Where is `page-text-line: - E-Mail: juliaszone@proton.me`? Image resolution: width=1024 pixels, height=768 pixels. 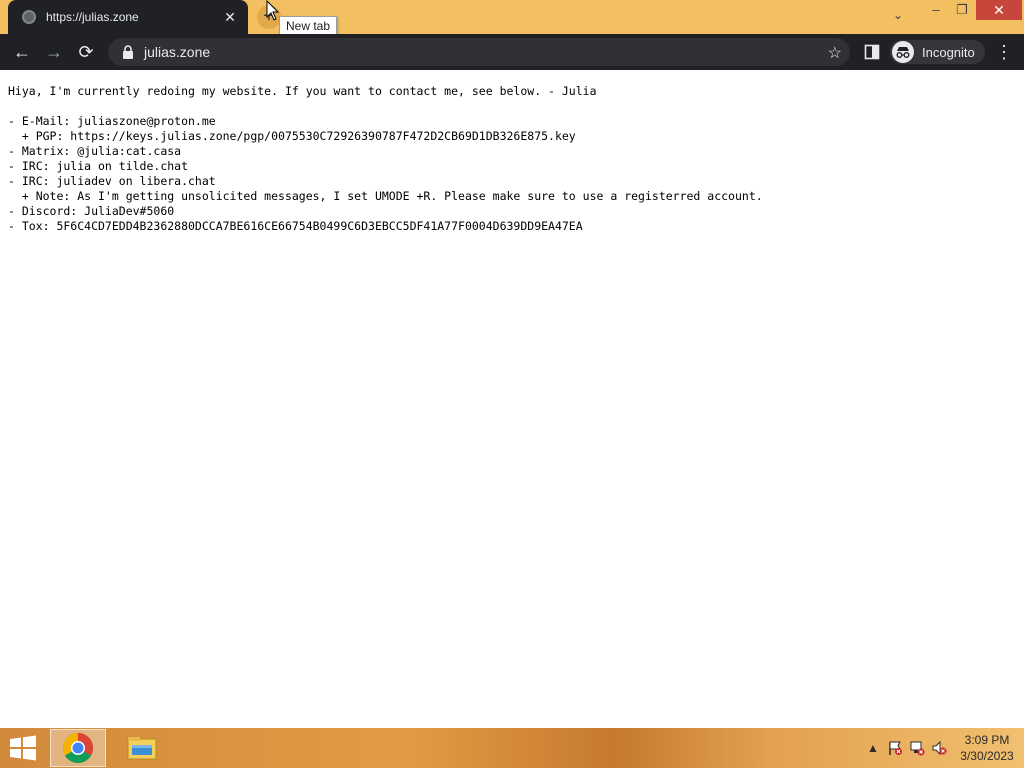
page-text-line: - E-Mail: juliaszone@proton.me is located at coordinates (112, 121).